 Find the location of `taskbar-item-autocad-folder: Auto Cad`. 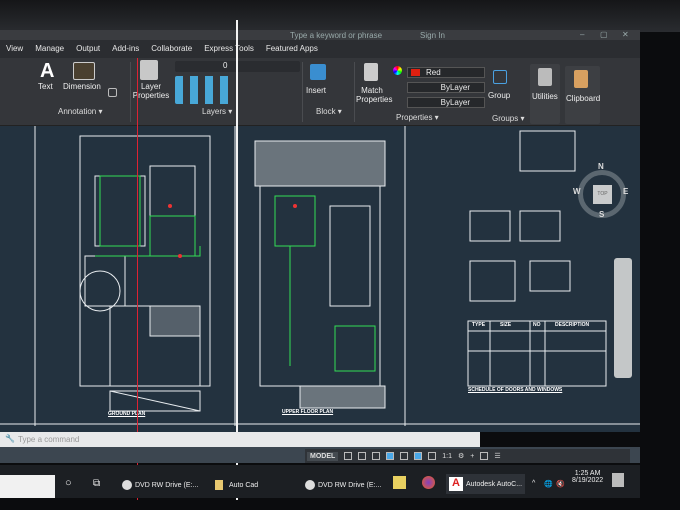

taskbar-item-autocad-folder: Auto Cad is located at coordinates (236, 485).